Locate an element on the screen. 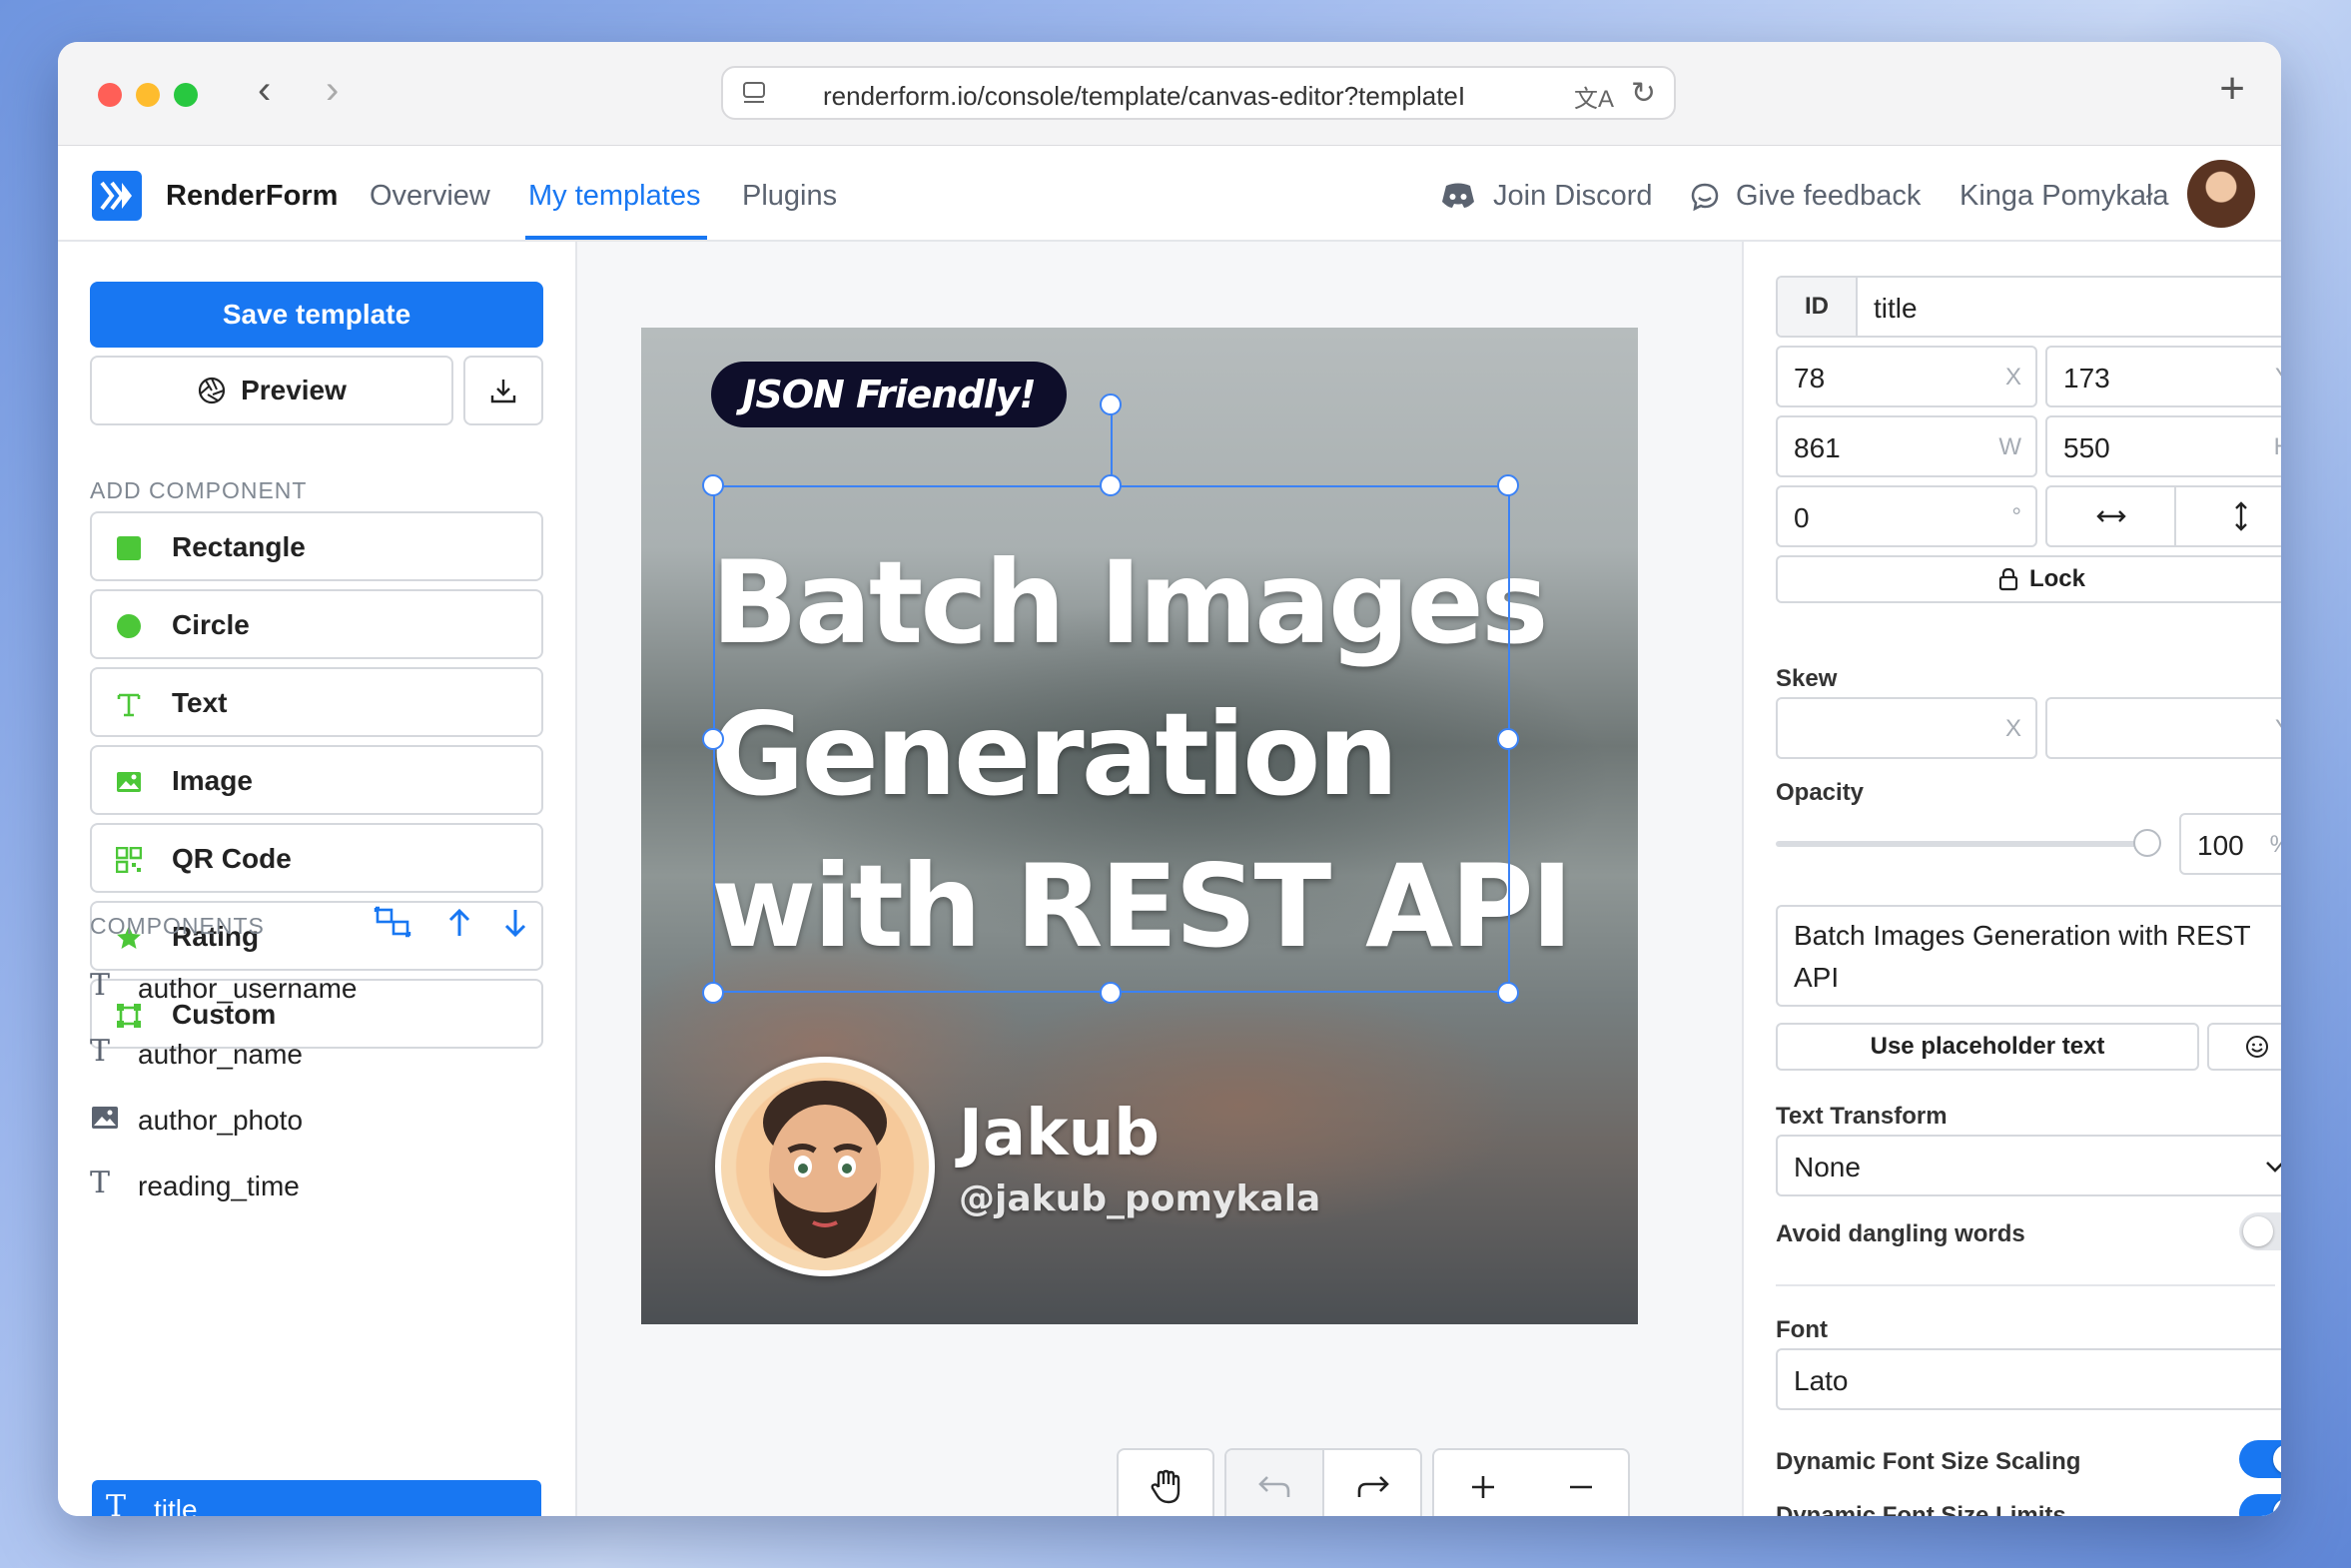 The height and width of the screenshot is (1568, 2351). hand-icon is located at coordinates (1165, 1486).